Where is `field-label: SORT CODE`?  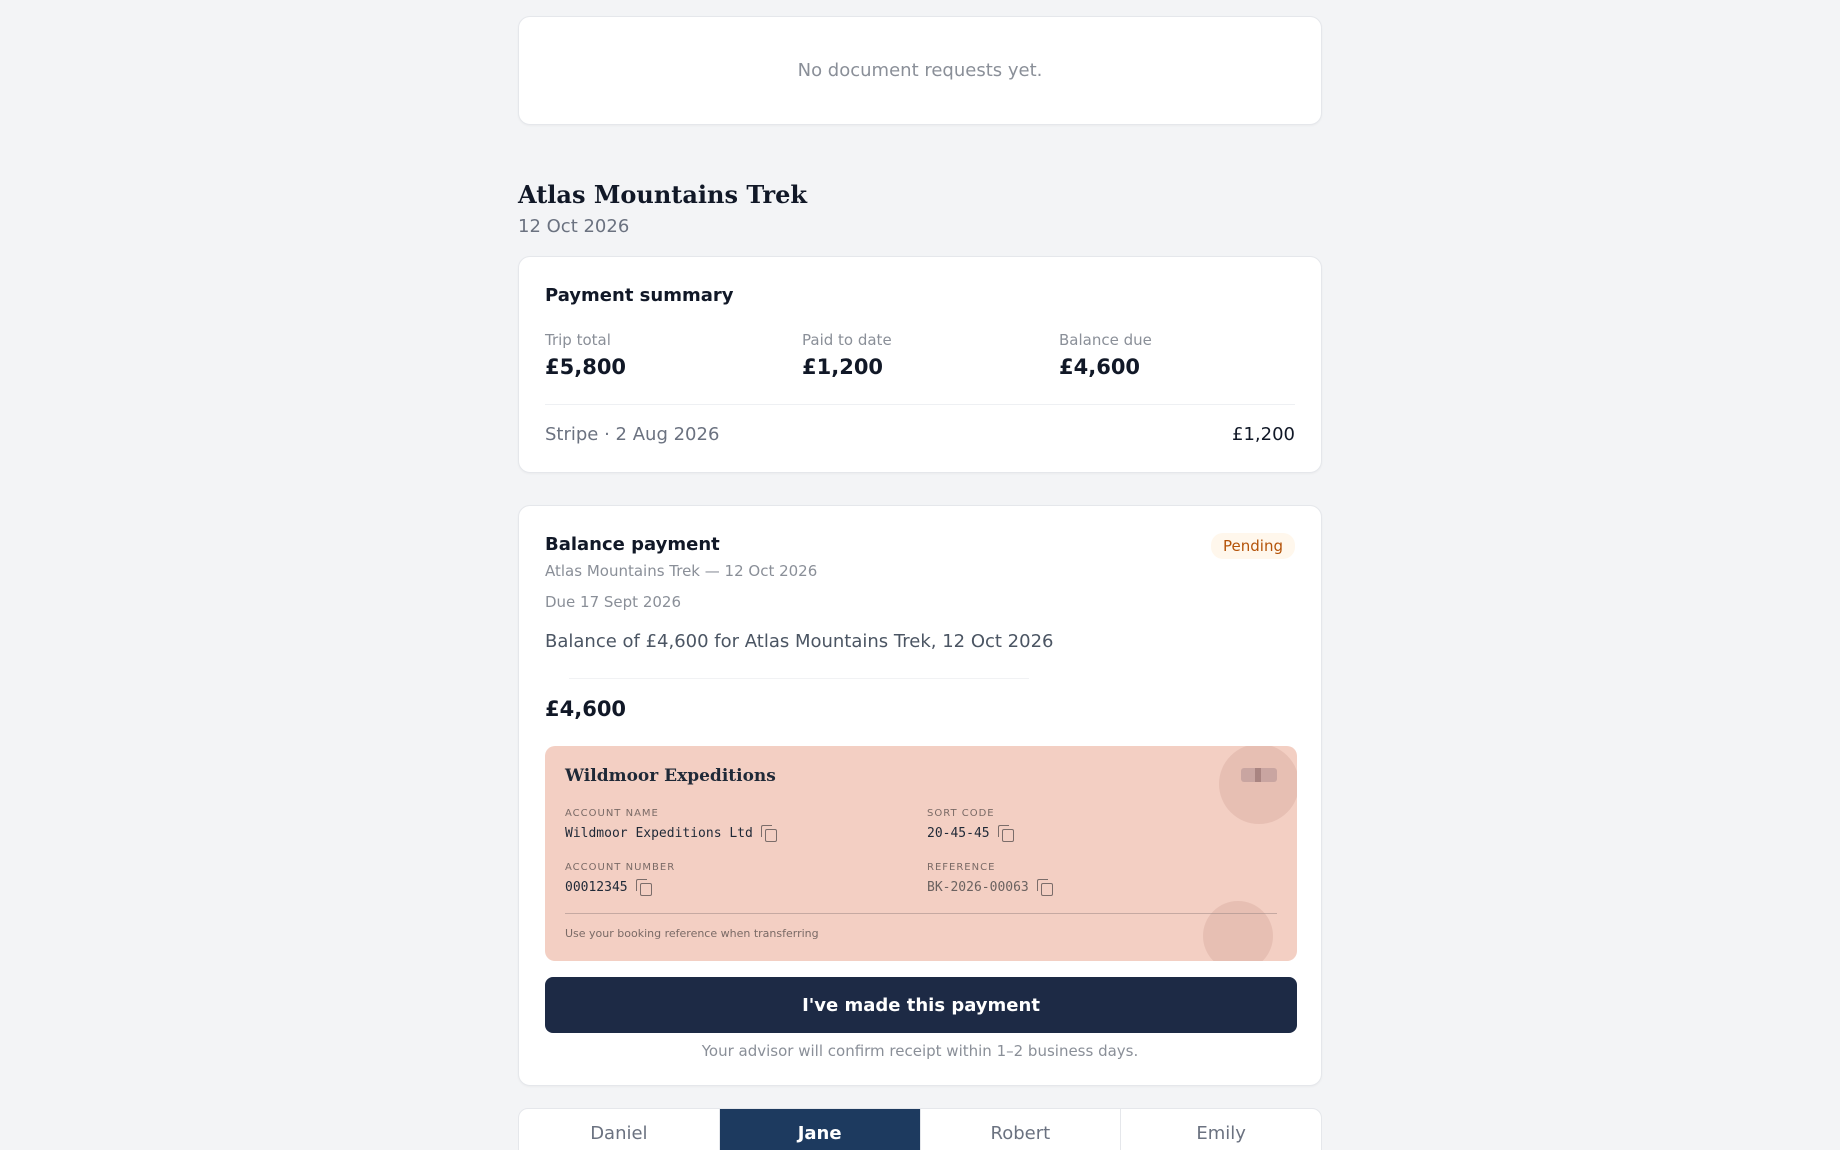
field-label: SORT CODE is located at coordinates (961, 813).